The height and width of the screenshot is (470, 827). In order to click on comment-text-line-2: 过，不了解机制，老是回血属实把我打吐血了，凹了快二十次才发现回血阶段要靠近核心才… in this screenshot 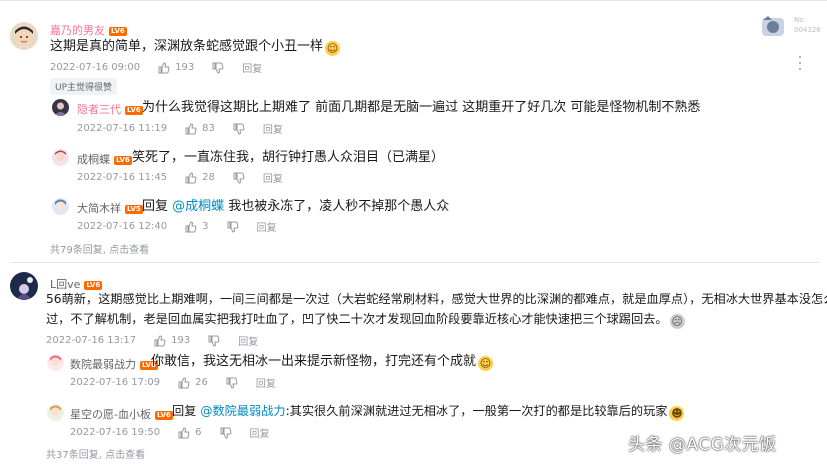, I will do `click(365, 320)`.